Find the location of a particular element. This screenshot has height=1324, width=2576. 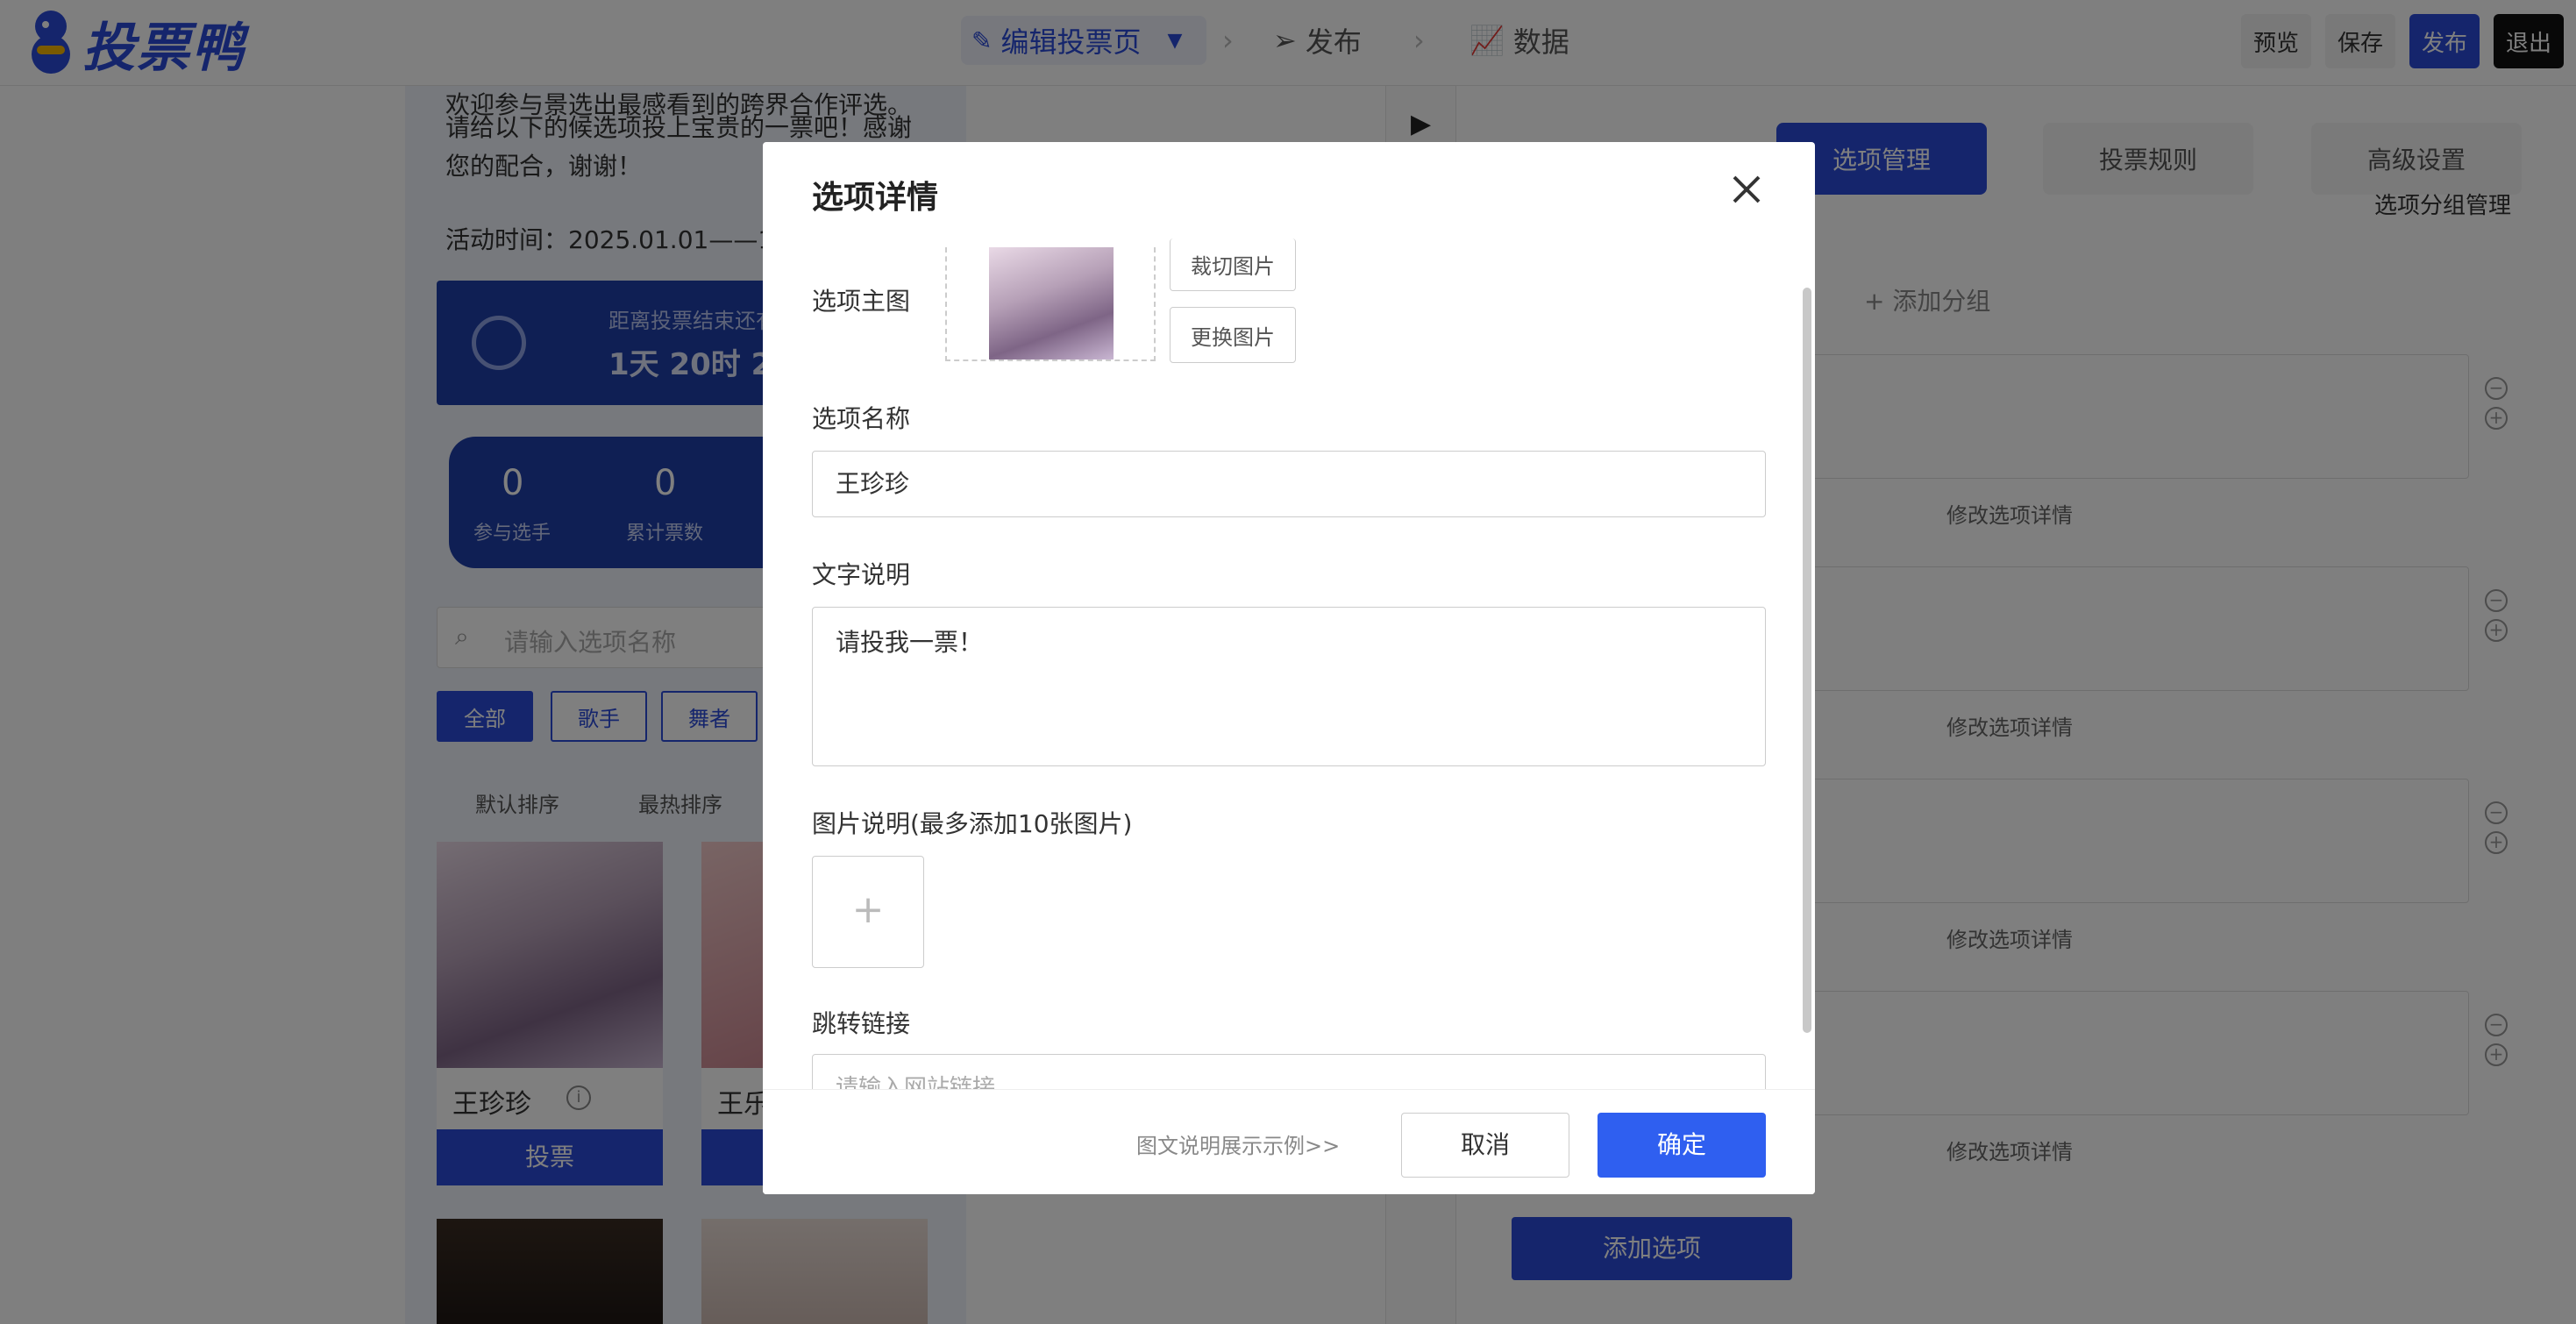

main-image-thumbnail is located at coordinates (1051, 303).